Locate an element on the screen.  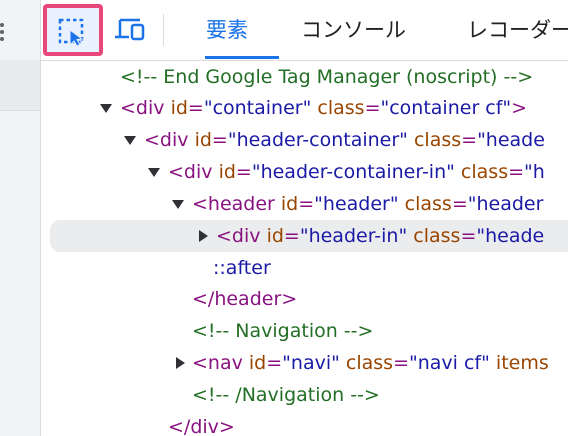
pseudo-element: ::after is located at coordinates (242, 268).